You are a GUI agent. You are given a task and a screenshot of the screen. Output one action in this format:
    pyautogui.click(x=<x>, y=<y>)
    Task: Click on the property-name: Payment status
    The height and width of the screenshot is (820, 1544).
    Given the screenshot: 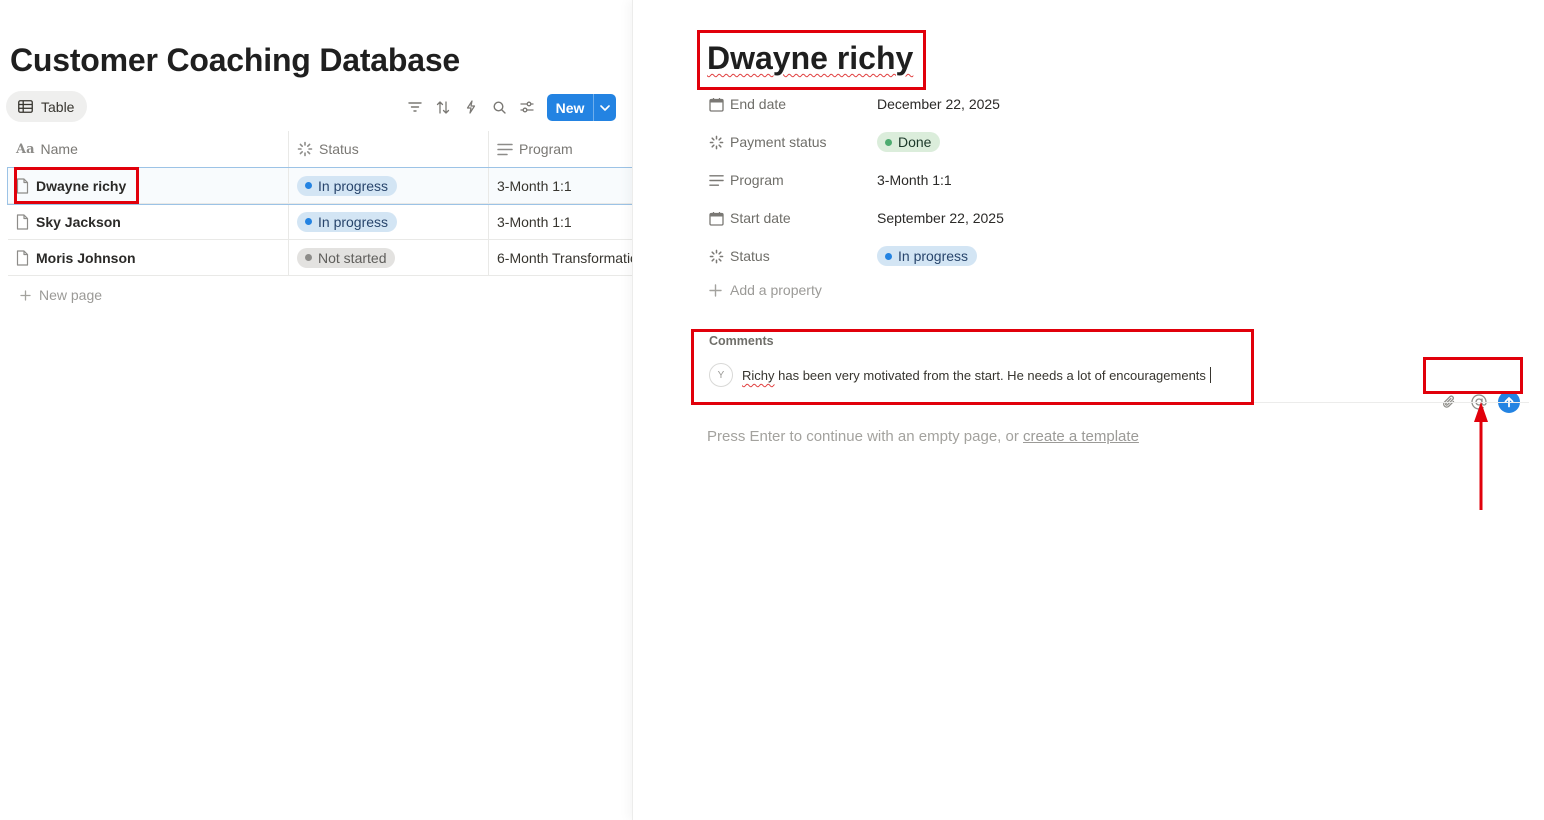 What is the action you would take?
    pyautogui.click(x=793, y=142)
    